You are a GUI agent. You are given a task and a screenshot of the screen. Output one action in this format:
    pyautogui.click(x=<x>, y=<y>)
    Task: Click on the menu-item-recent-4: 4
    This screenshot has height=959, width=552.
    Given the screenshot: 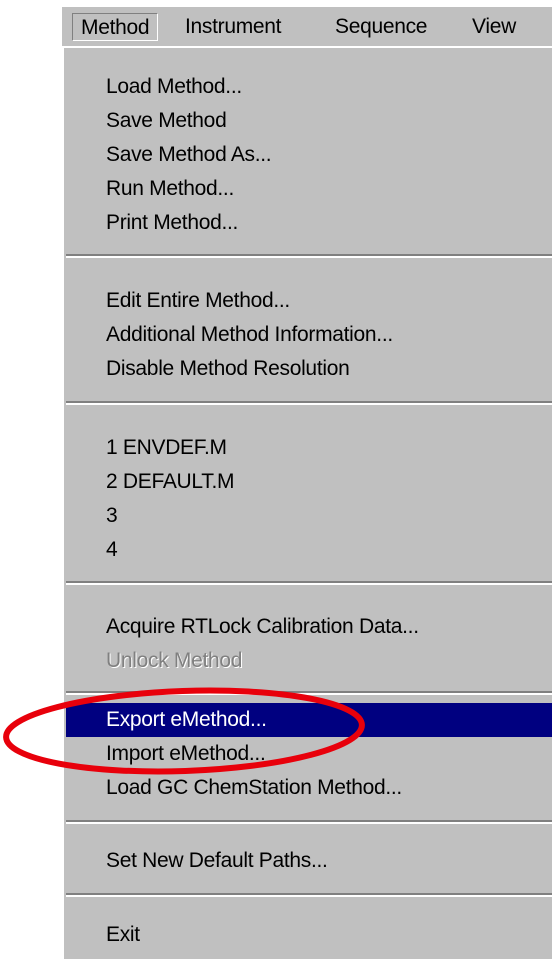 What is the action you would take?
    pyautogui.click(x=309, y=550)
    